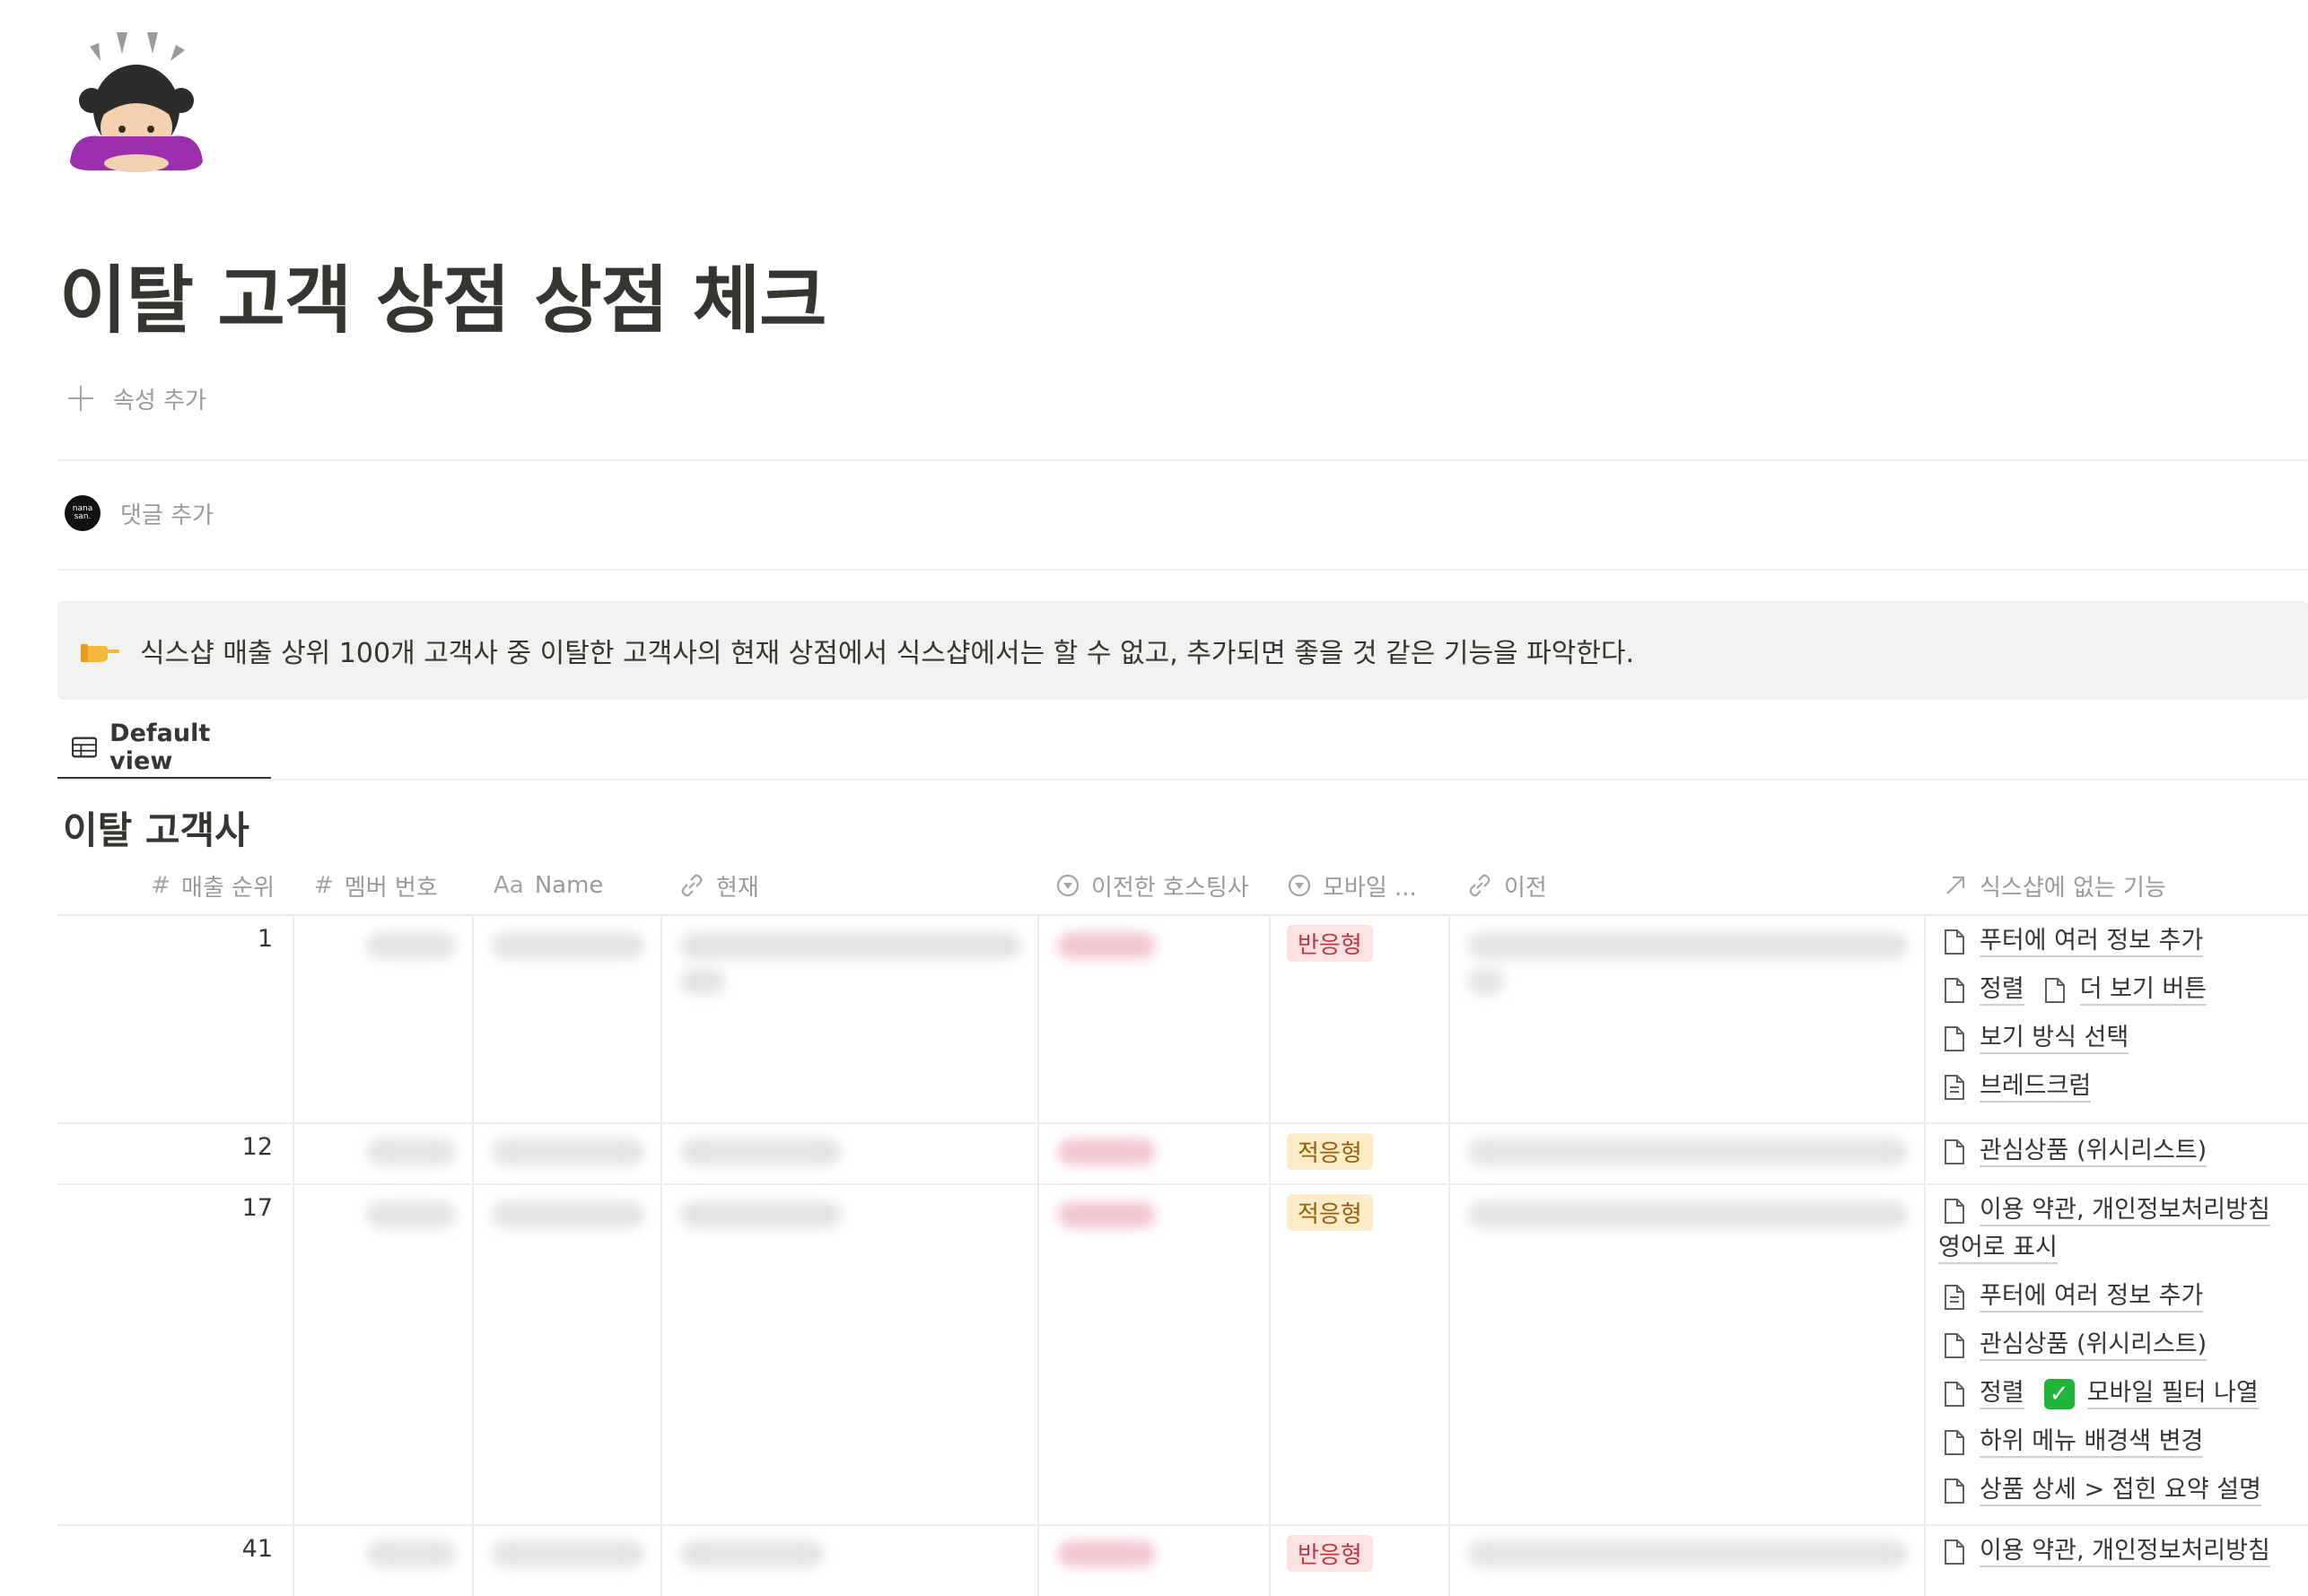 This screenshot has height=1596, width=2308. I want to click on plus-icon, so click(80, 398).